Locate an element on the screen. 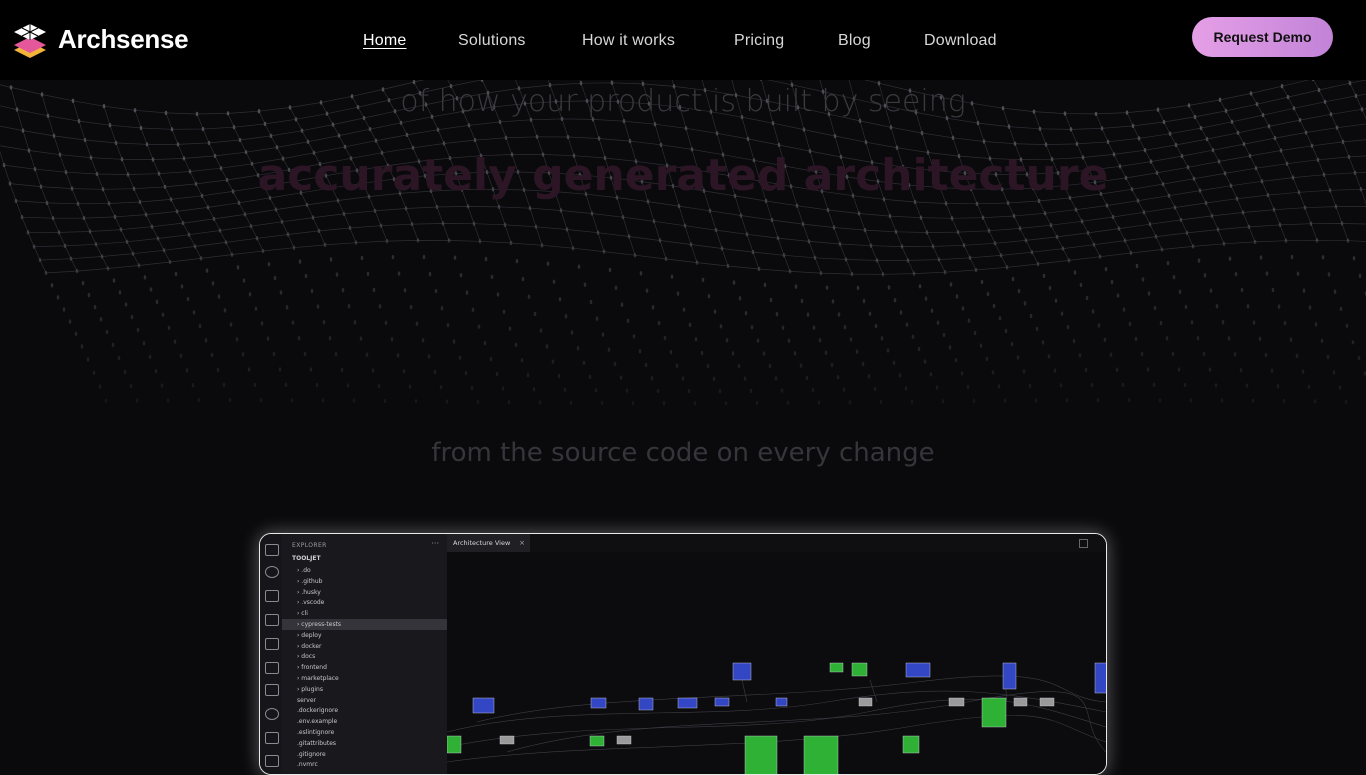 The width and height of the screenshot is (1366, 775). nav-pricing: Pricing is located at coordinates (759, 41).